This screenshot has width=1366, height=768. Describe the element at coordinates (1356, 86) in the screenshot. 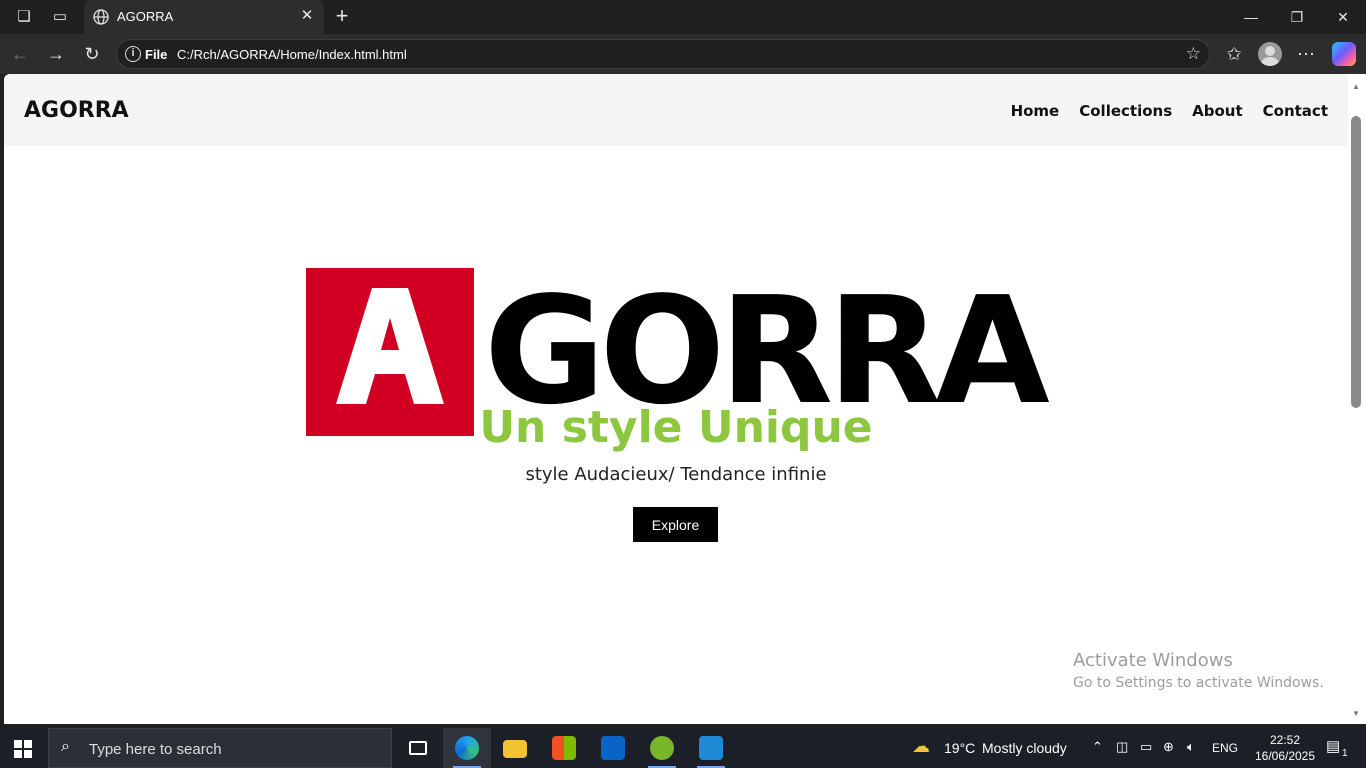

I see `scroll-up-icon: ▲` at that location.